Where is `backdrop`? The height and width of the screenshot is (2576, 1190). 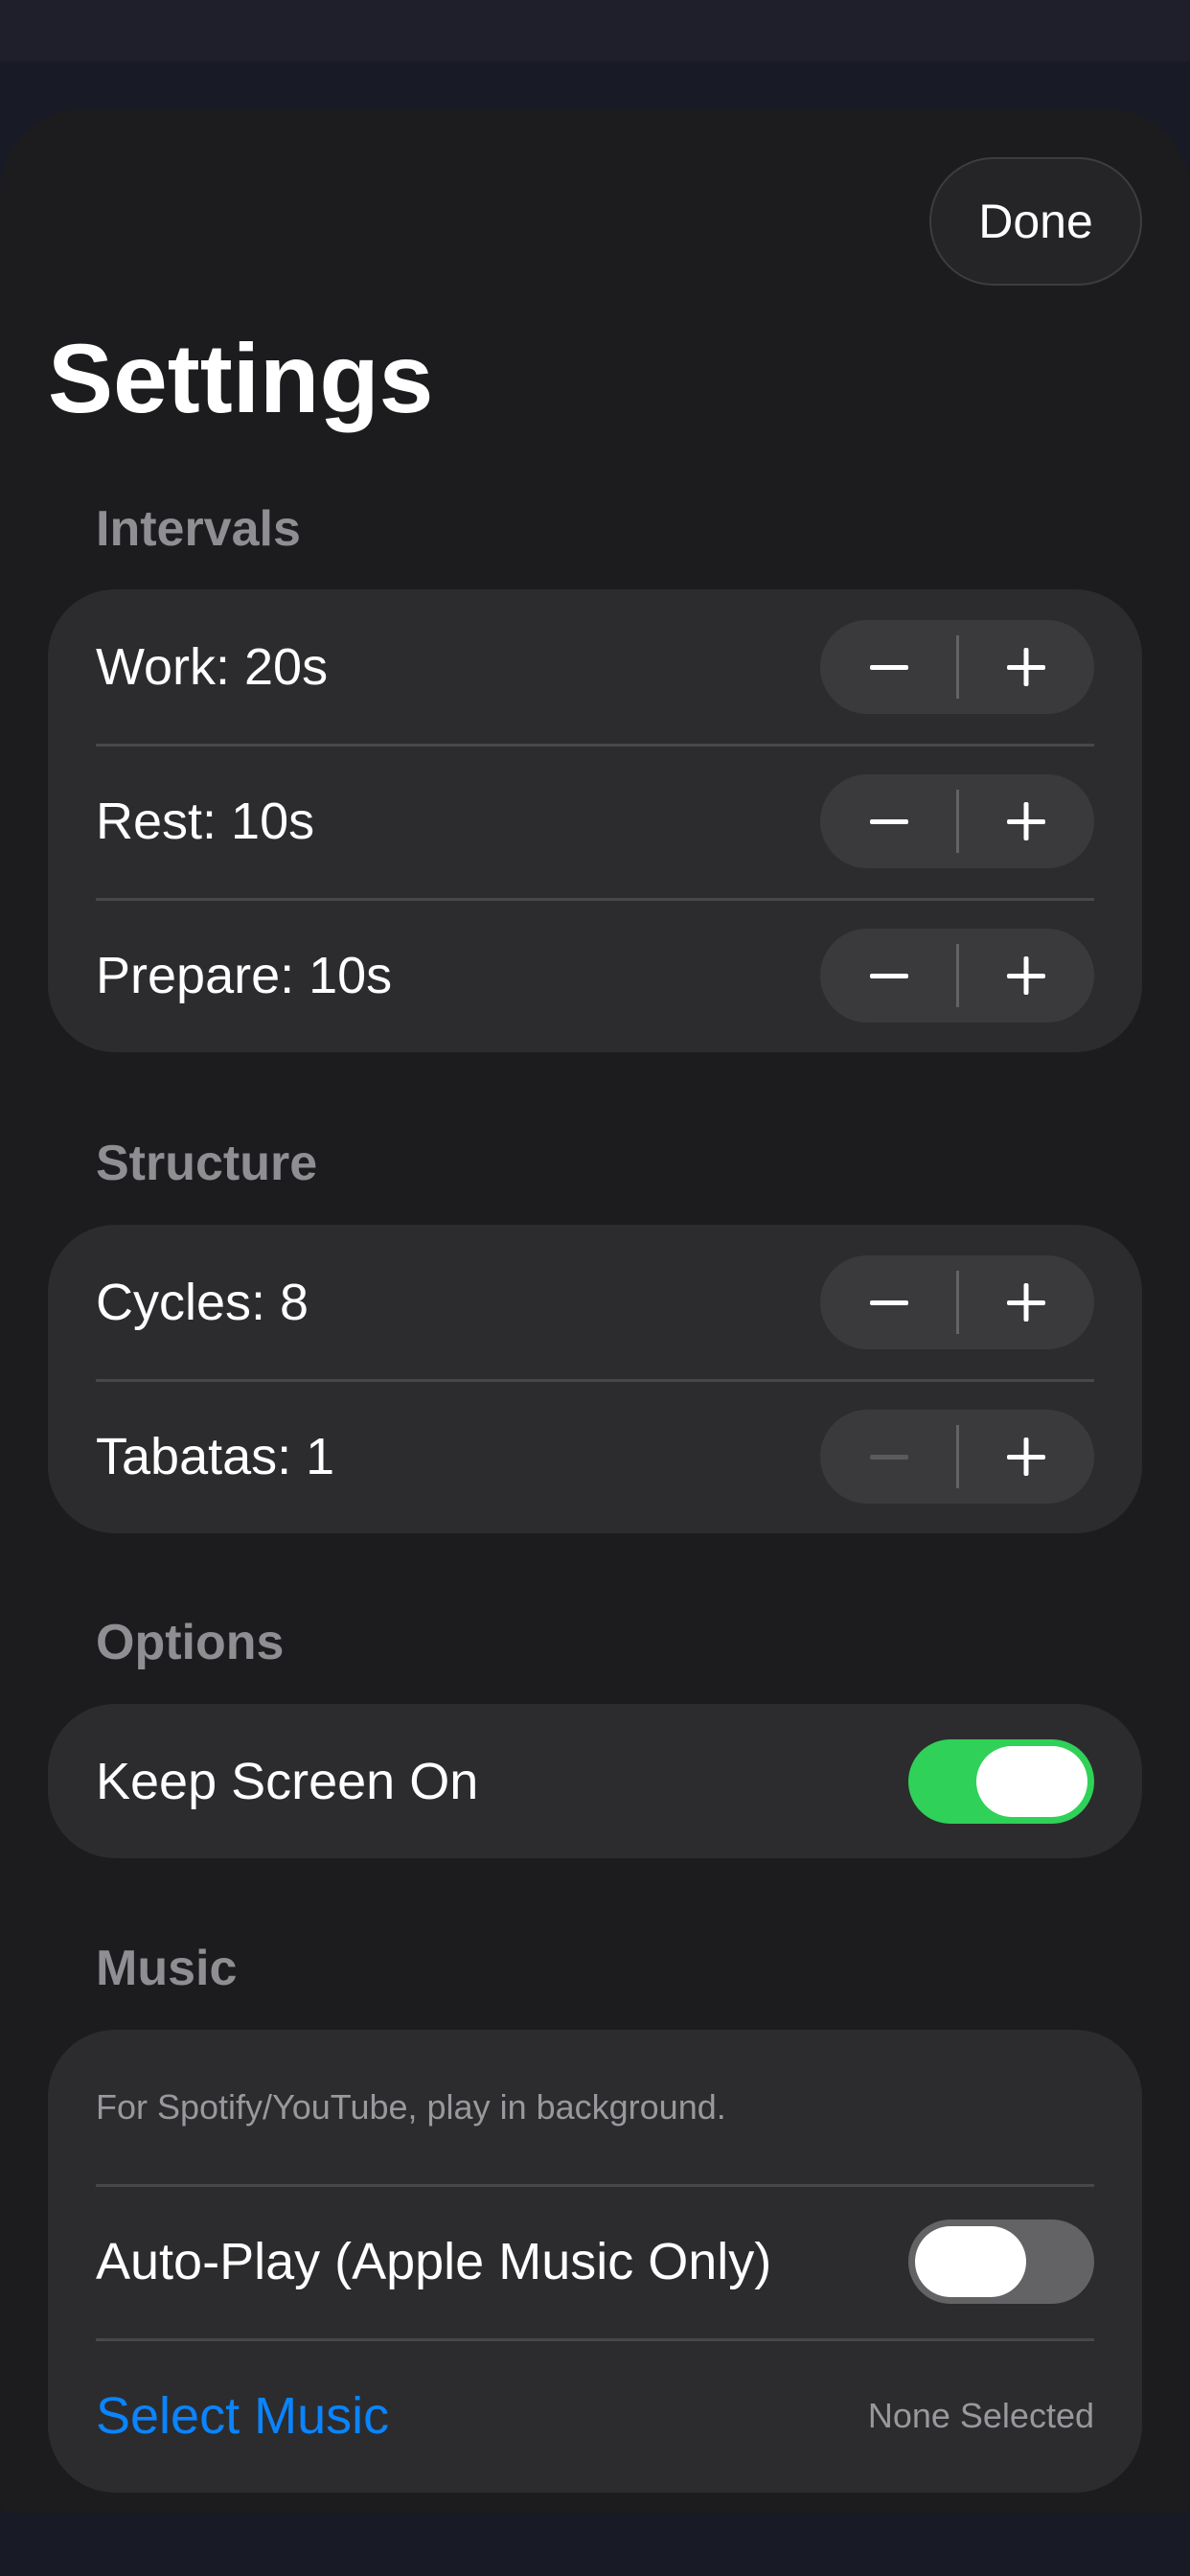
backdrop is located at coordinates (595, 30).